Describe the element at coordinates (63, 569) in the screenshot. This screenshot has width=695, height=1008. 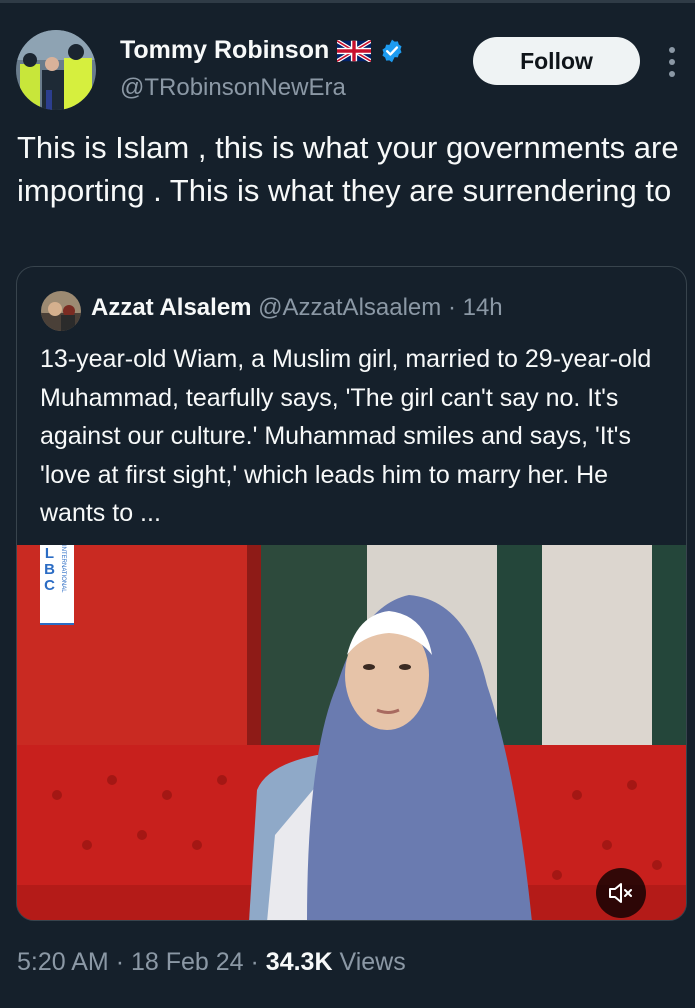
I see `lbc-logo-subtitle: INTERNATIONAL` at that location.